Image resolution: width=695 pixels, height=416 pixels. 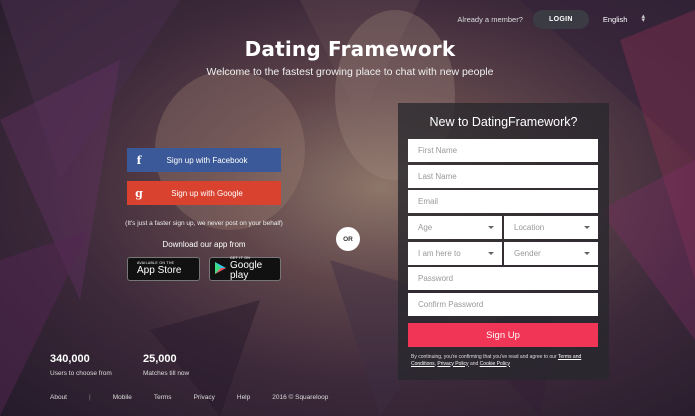 I want to click on facebook-signup-label: Sign up with Facebook, so click(x=207, y=160).